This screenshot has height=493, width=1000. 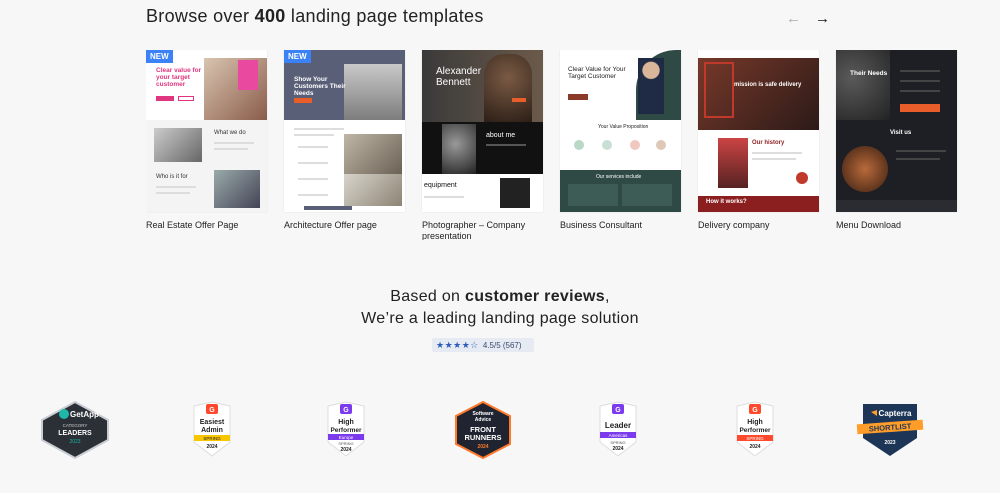 What do you see at coordinates (482, 131) in the screenshot?
I see `template-thumbnail: Alexander Bennett about me equipment` at bounding box center [482, 131].